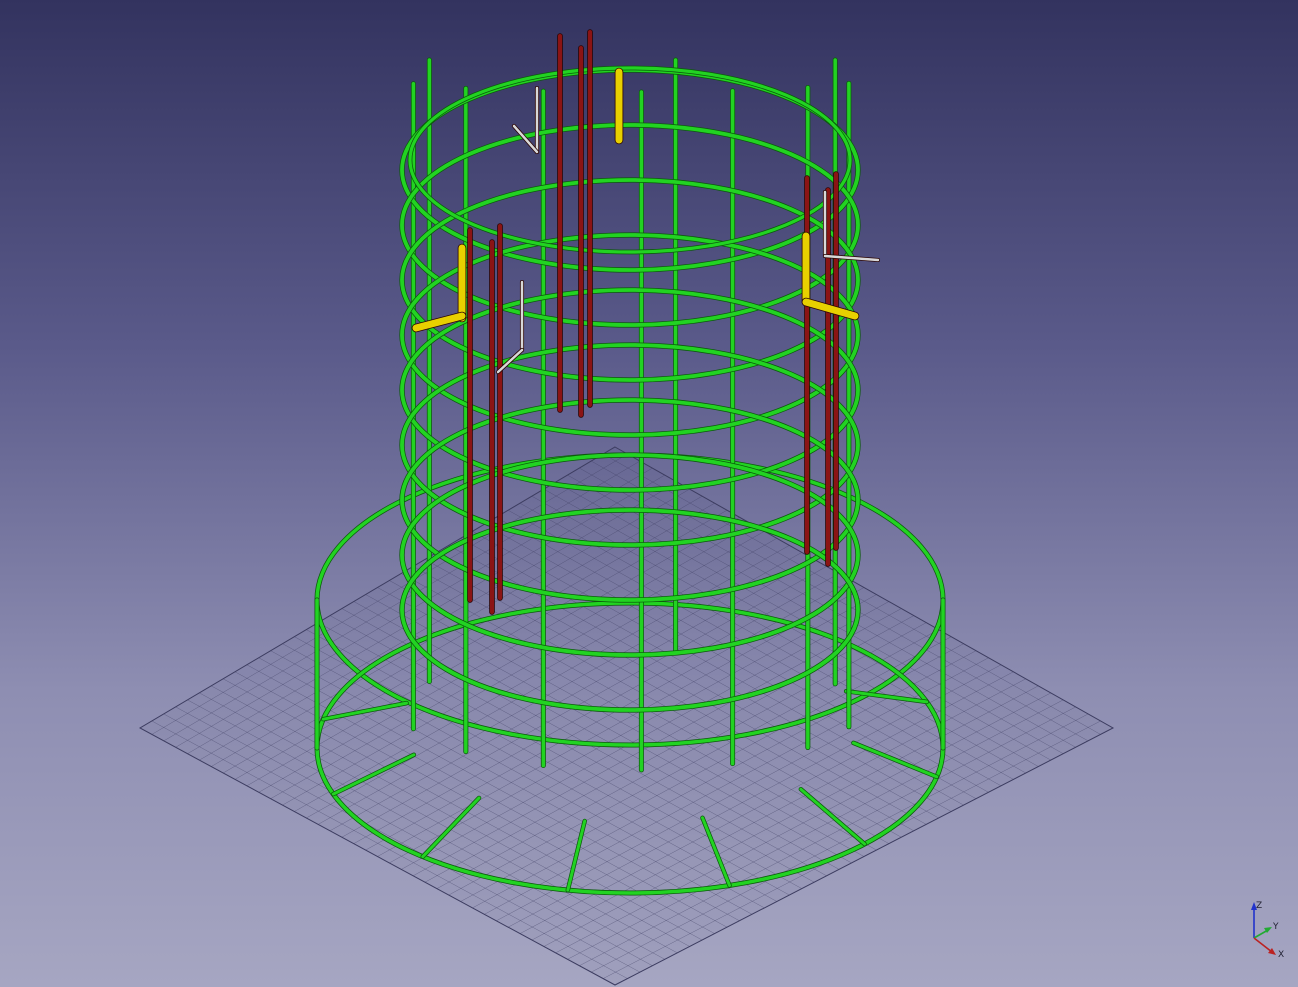 The image size is (1298, 987). I want to click on z-axis-label: Z, so click(1259, 906).